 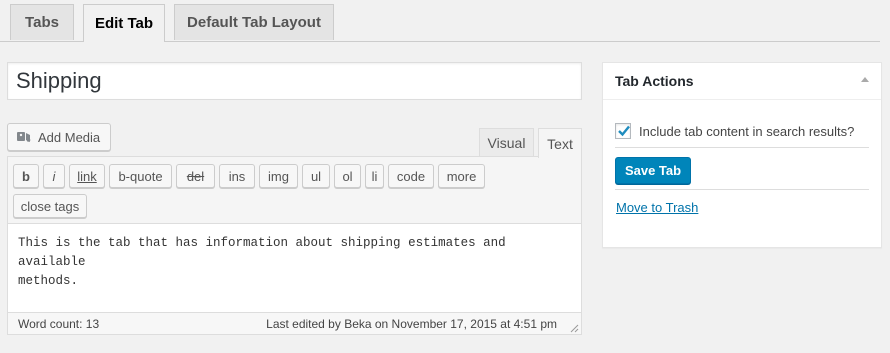 What do you see at coordinates (461, 176) in the screenshot?
I see `quicktag-more-button: more` at bounding box center [461, 176].